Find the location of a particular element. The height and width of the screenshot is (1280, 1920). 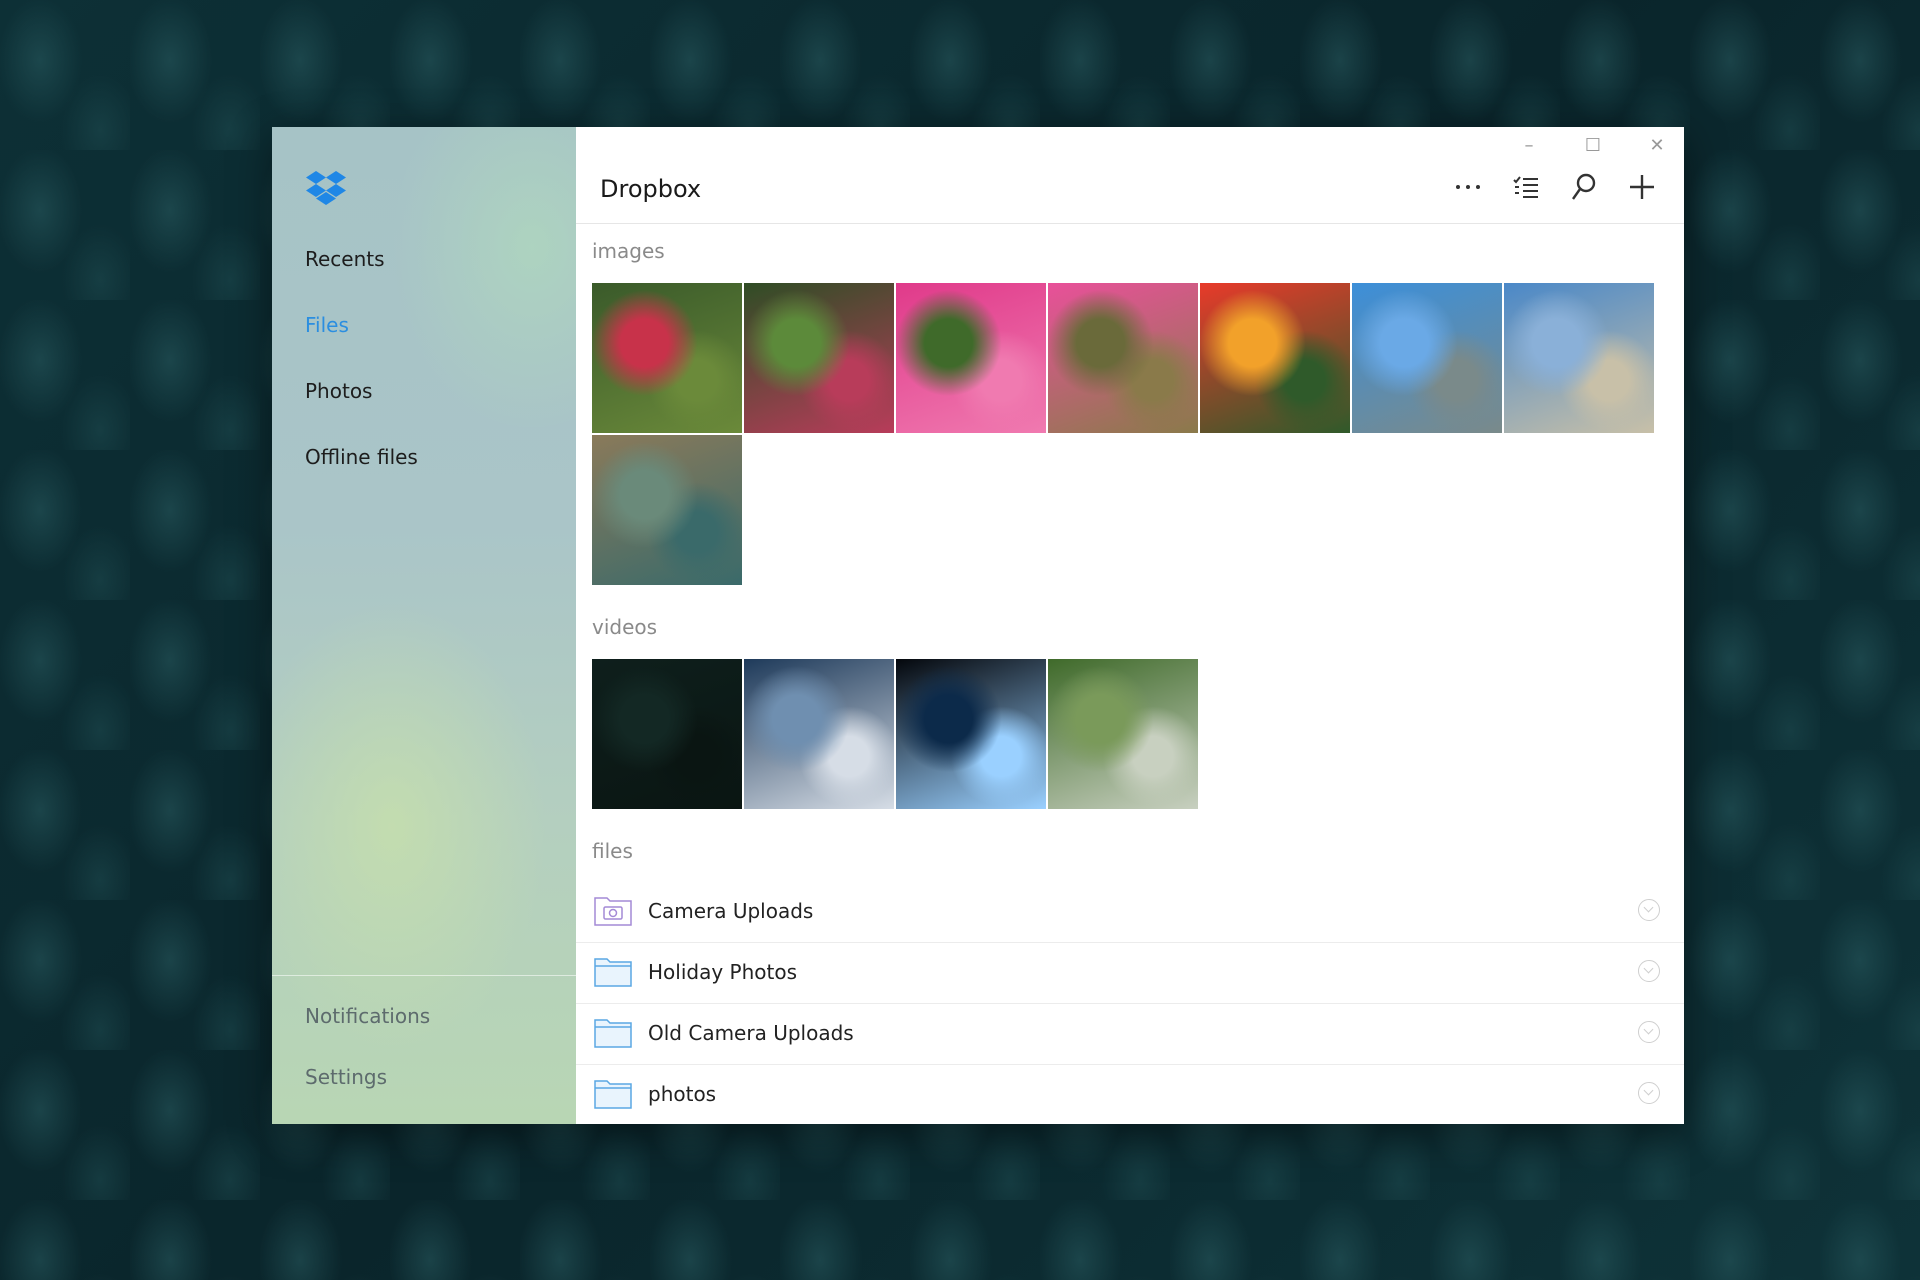

video-thumbnail-video-studio-logo is located at coordinates (971, 734).